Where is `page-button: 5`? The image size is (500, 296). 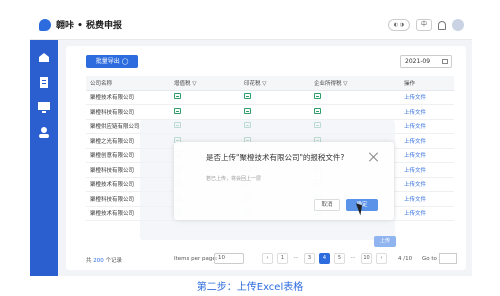 page-button: 5 is located at coordinates (339, 258).